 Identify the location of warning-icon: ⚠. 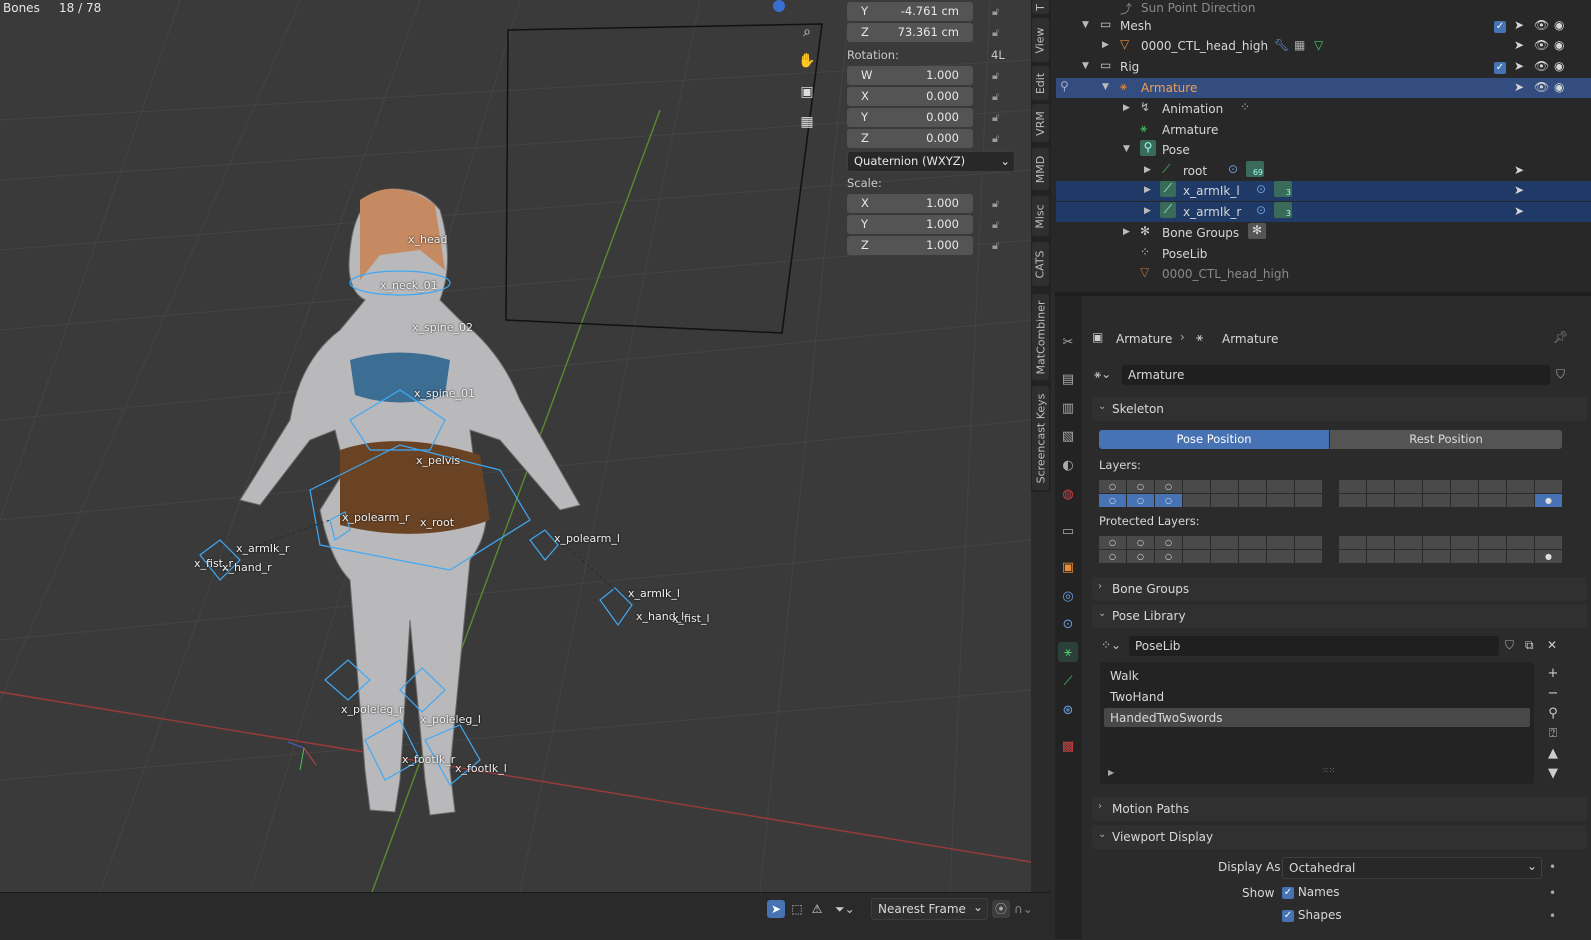
(817, 909).